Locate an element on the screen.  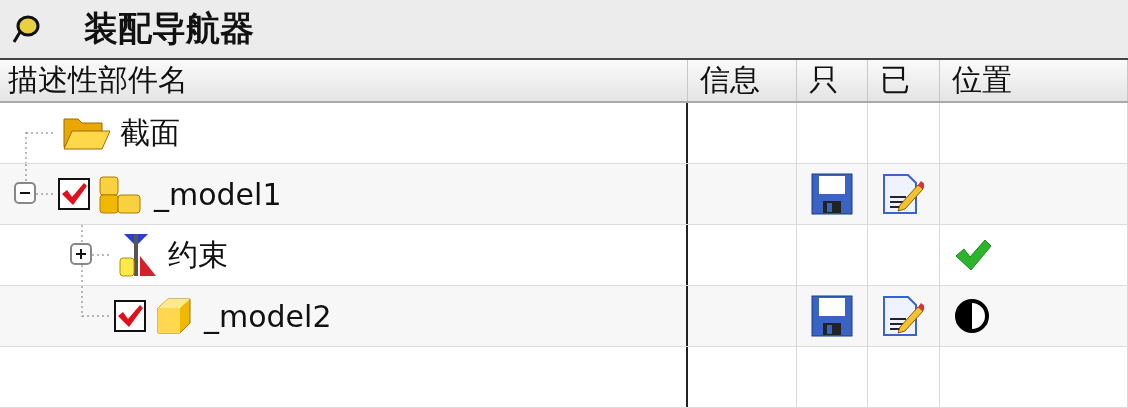
part-name: 截面 is located at coordinates (150, 132).